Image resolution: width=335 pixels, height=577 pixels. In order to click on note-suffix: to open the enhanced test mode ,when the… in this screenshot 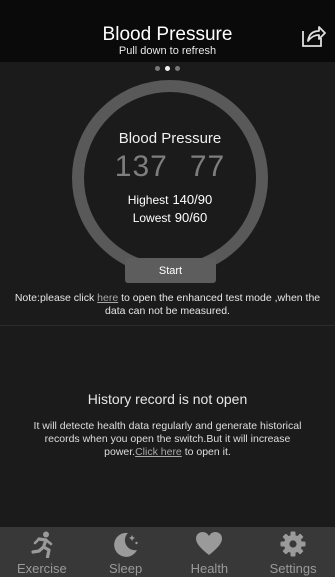, I will do `click(213, 304)`.